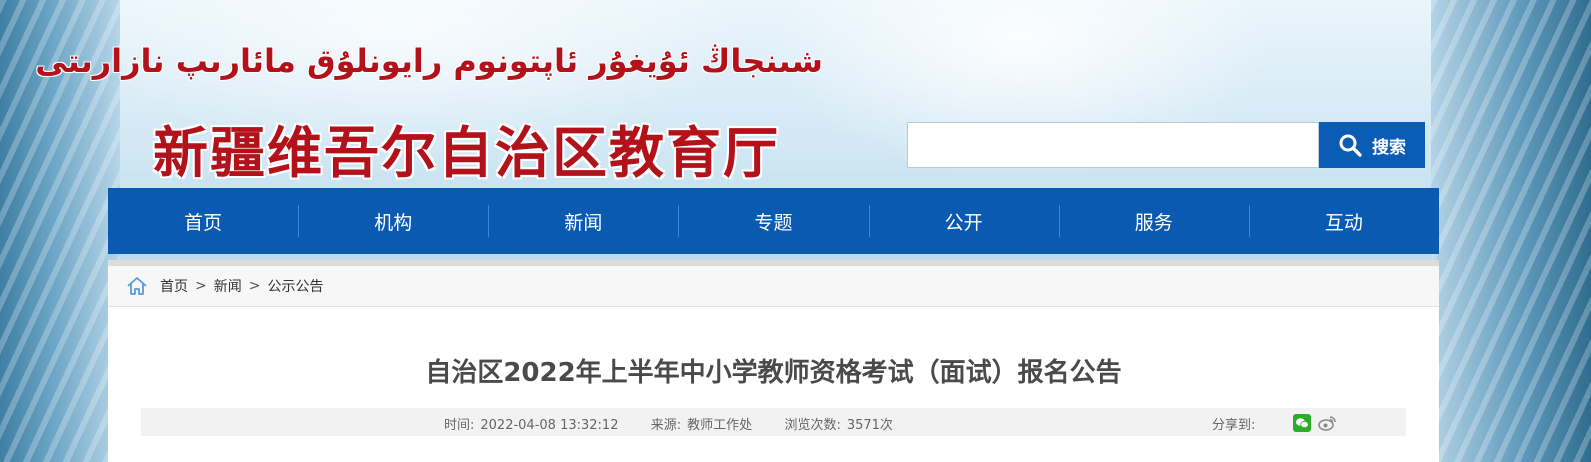  Describe the element at coordinates (459, 425) in the screenshot. I see `time-label: 时间:` at that location.